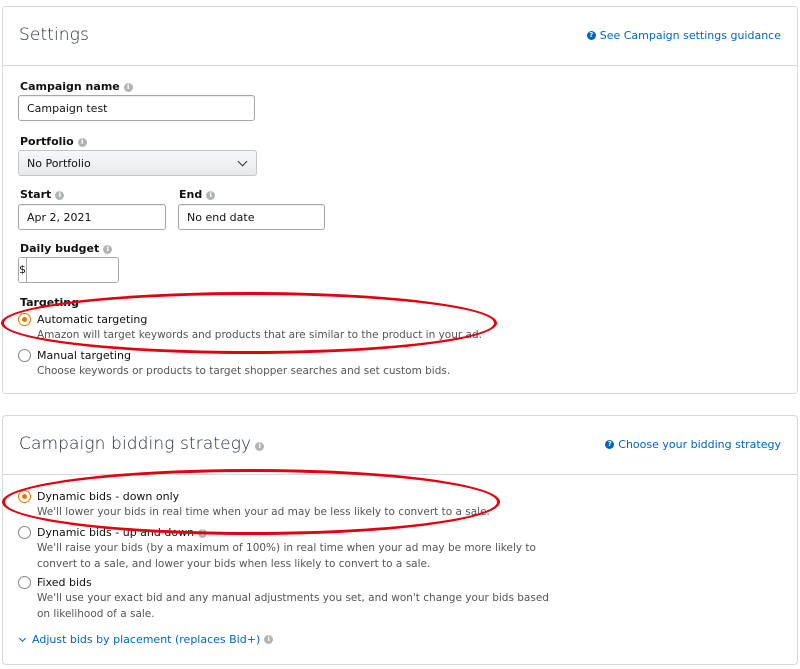 The image size is (800, 669). Describe the element at coordinates (54, 35) in the screenshot. I see `settings-title: Settings` at that location.